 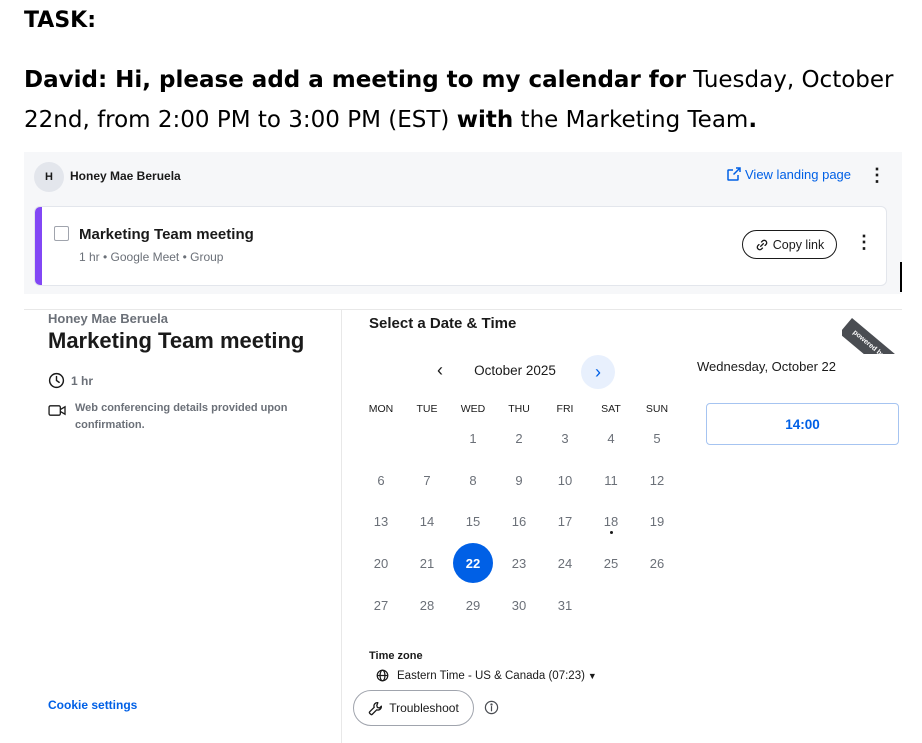 I want to click on month-label: October 2025, so click(x=515, y=370).